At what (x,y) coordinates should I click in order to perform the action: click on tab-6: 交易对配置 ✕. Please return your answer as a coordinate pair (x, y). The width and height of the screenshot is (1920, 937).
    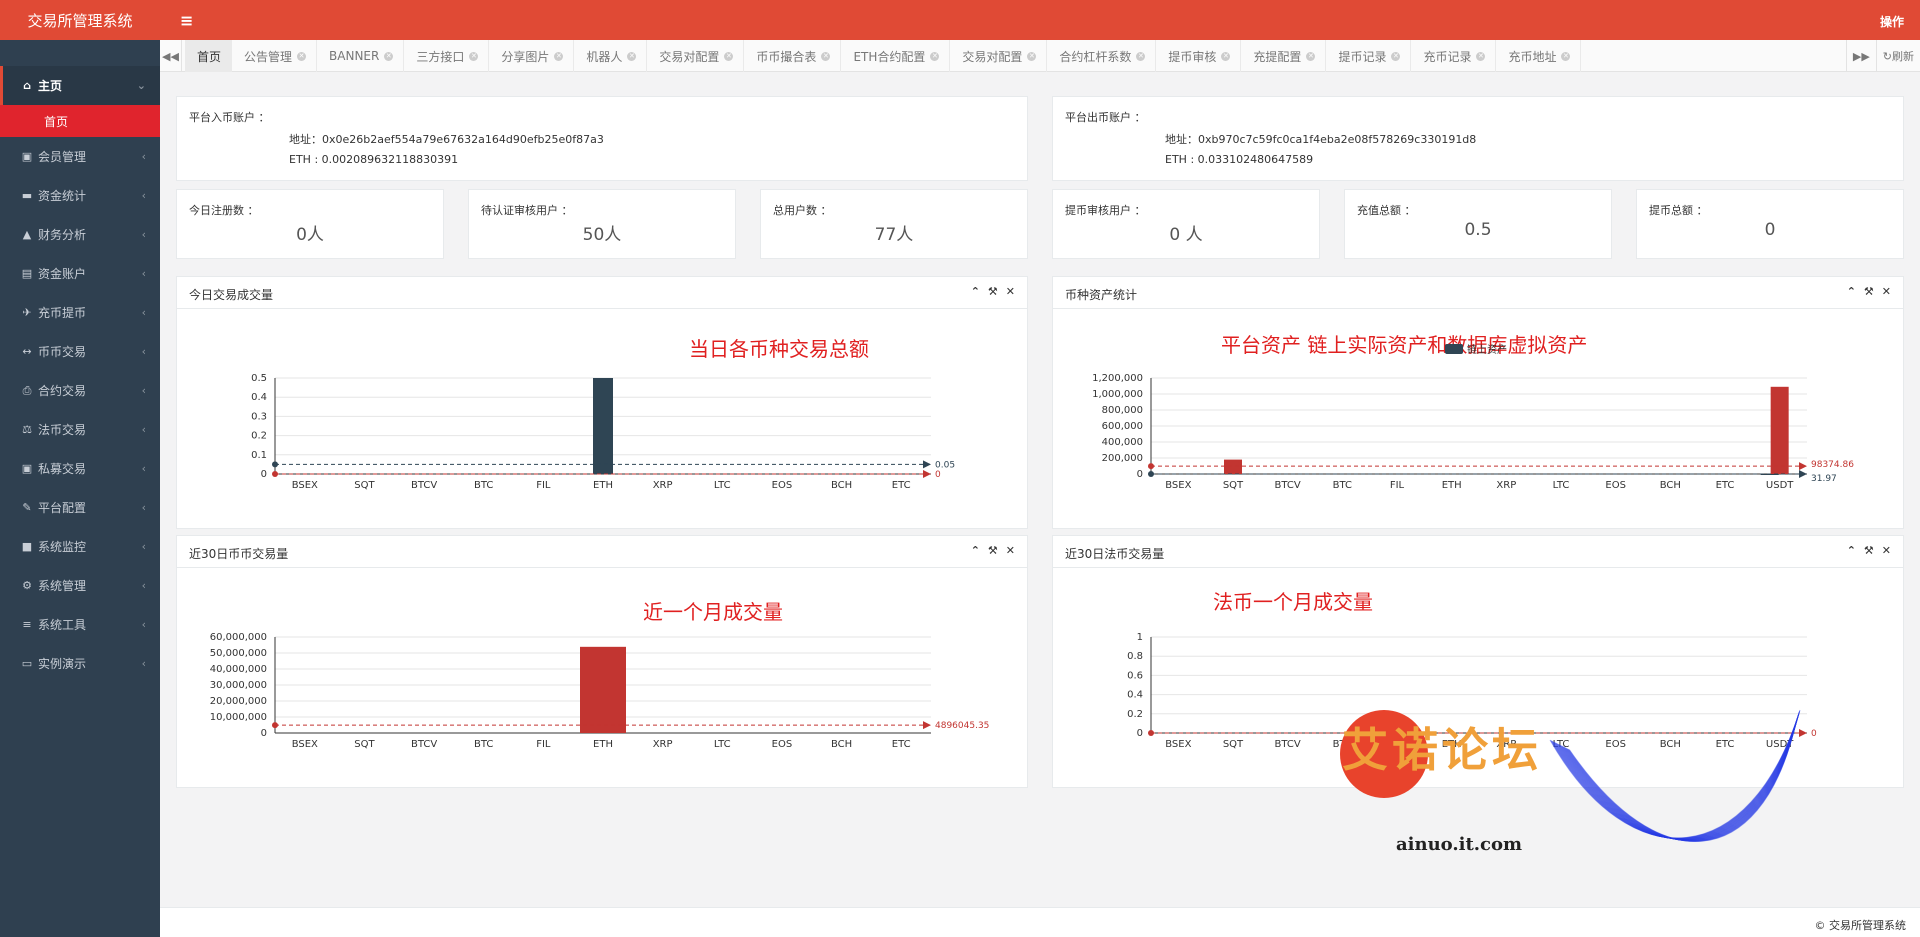
    Looking at the image, I should click on (696, 56).